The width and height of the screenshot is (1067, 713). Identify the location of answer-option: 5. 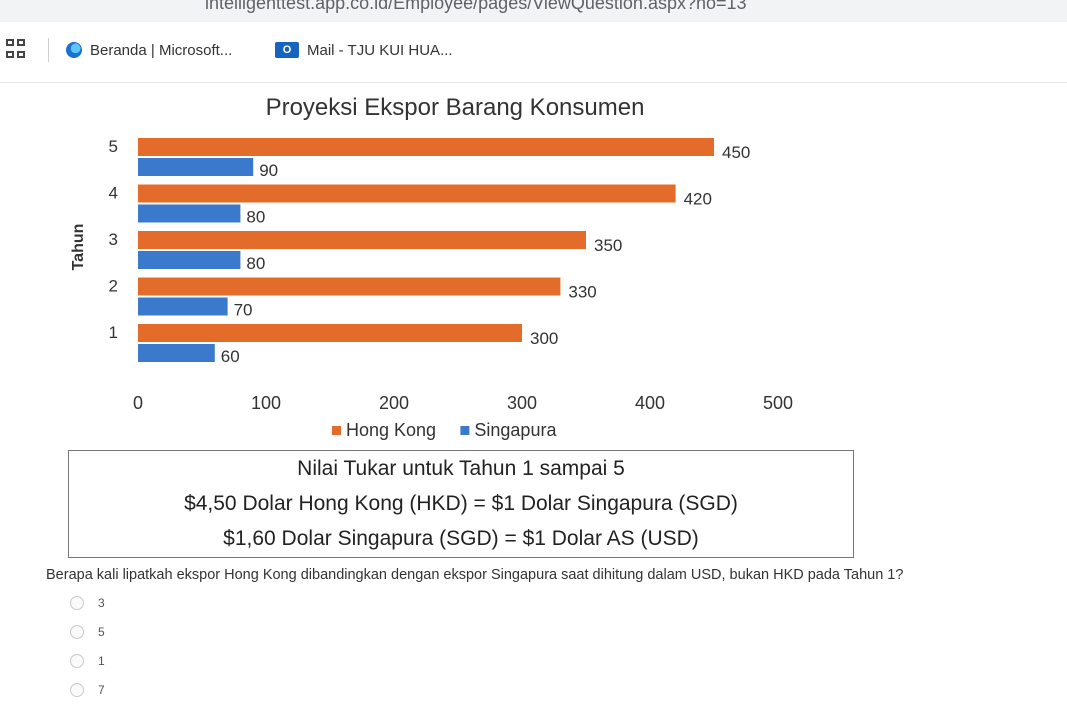
(87, 631).